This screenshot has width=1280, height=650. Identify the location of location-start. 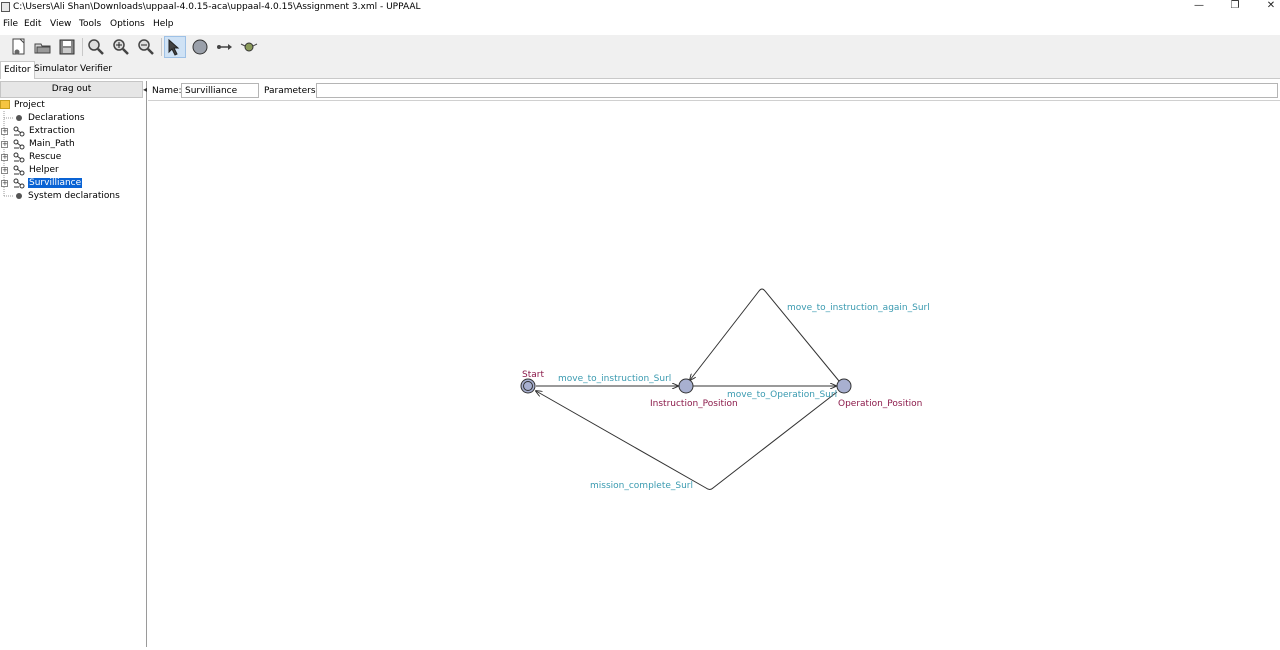
(528, 386).